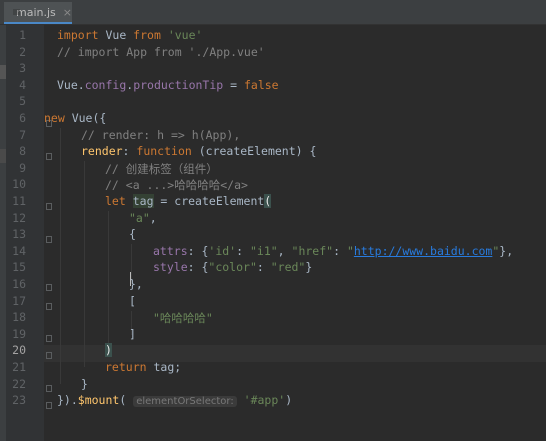  Describe the element at coordinates (54, 118) in the screenshot. I see `keyword: new` at that location.